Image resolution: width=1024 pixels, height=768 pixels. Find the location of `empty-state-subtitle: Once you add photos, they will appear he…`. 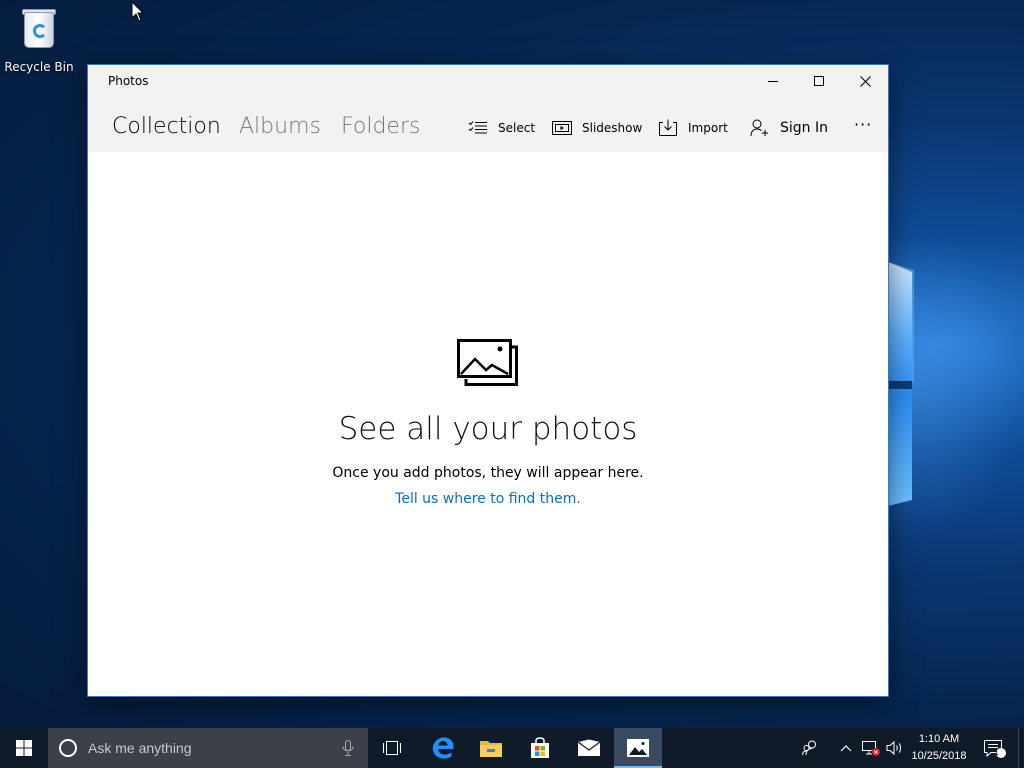

empty-state-subtitle: Once you add photos, they will appear he… is located at coordinates (488, 473).